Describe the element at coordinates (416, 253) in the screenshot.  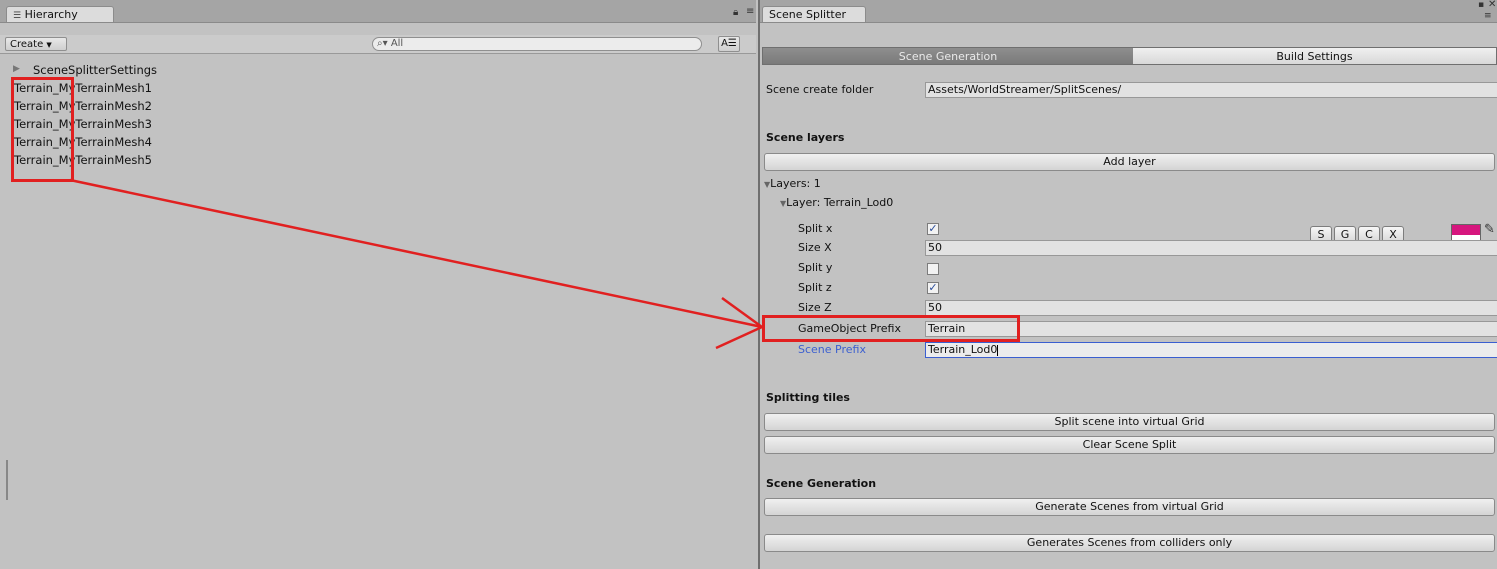
I see `arrow-line` at that location.